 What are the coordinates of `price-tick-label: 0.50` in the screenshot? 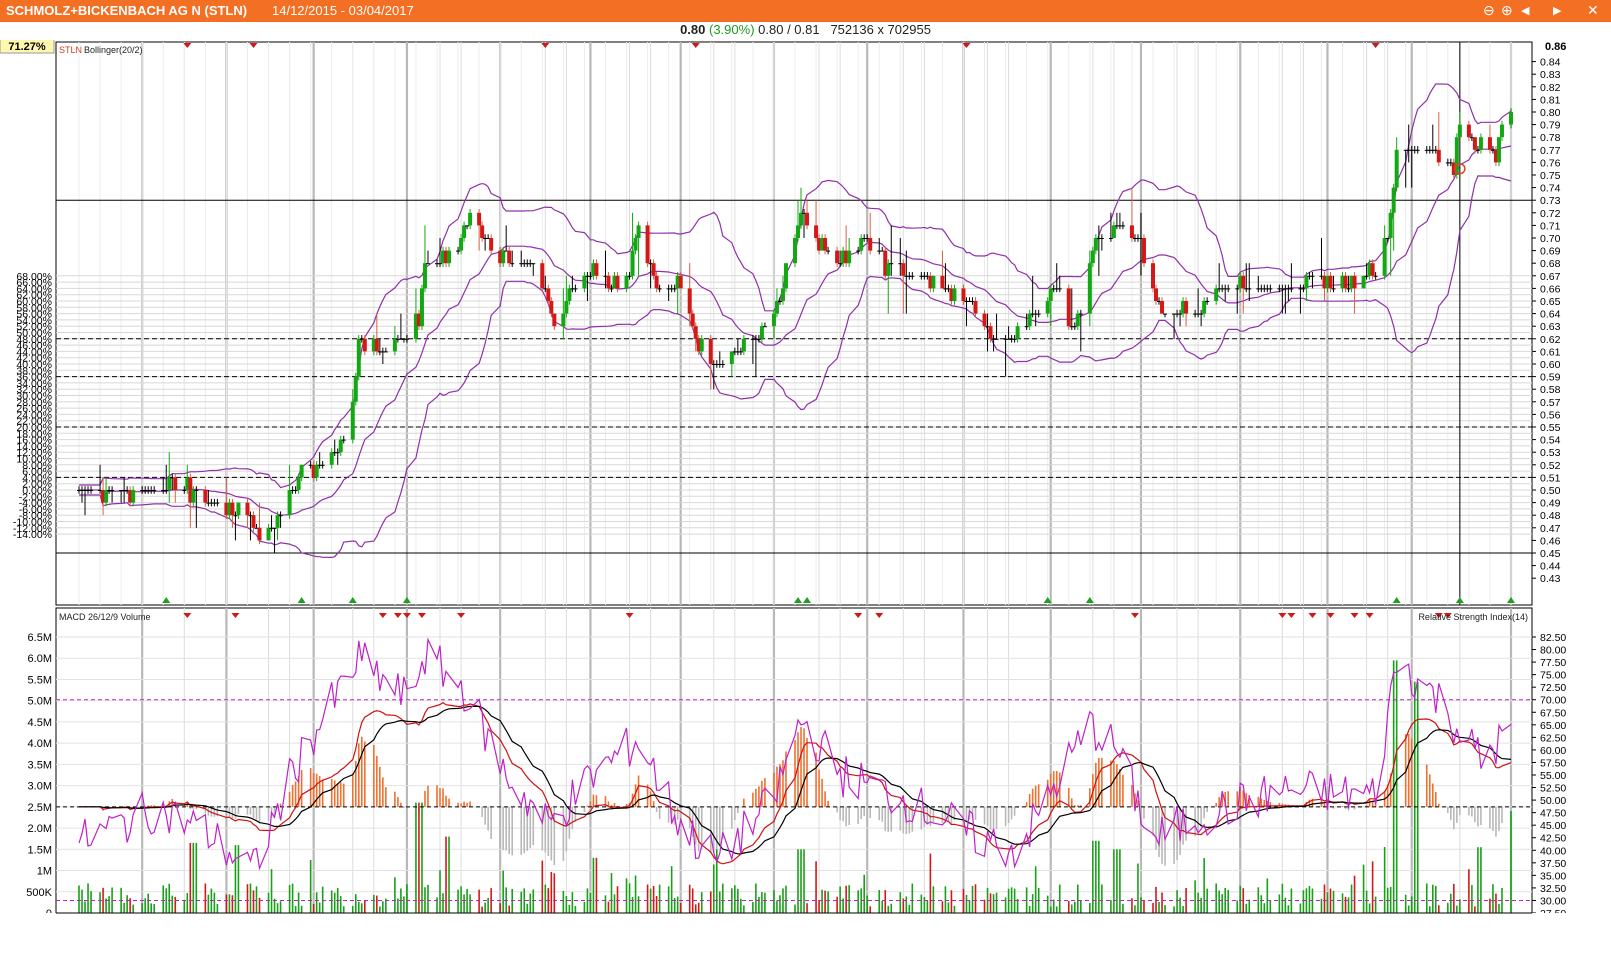 It's located at (1550, 491).